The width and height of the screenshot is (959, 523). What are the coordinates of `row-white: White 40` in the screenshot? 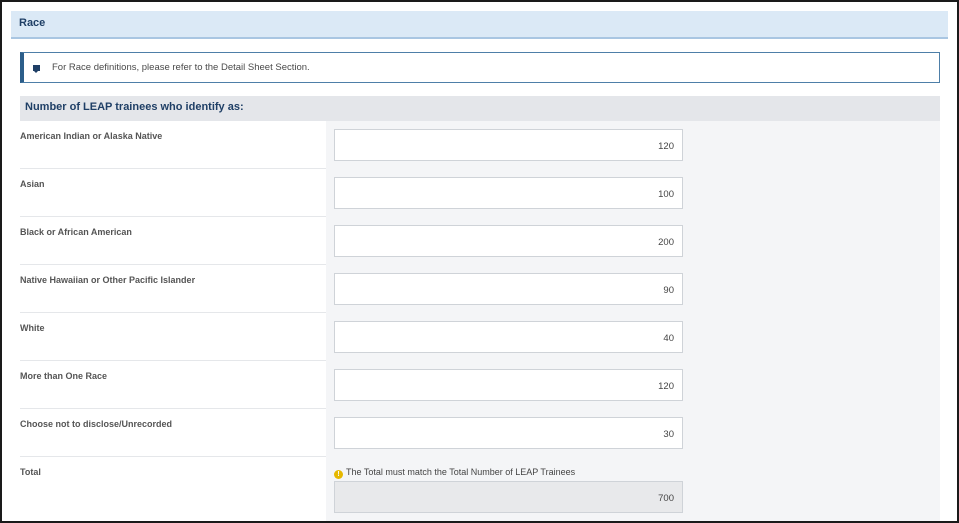 It's located at (480, 337).